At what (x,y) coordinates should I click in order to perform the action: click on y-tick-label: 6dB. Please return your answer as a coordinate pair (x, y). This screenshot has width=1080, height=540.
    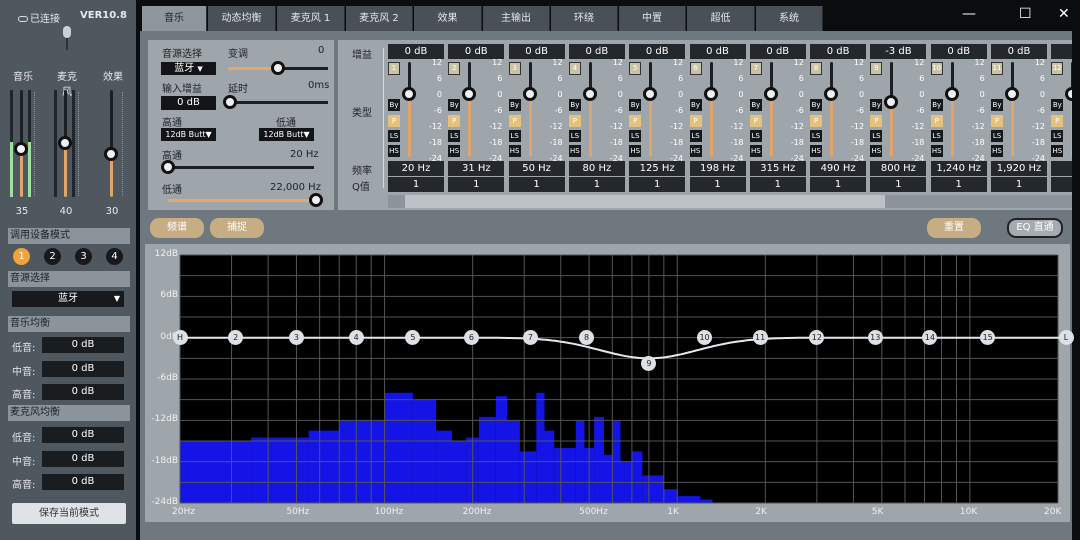
    Looking at the image, I should click on (169, 295).